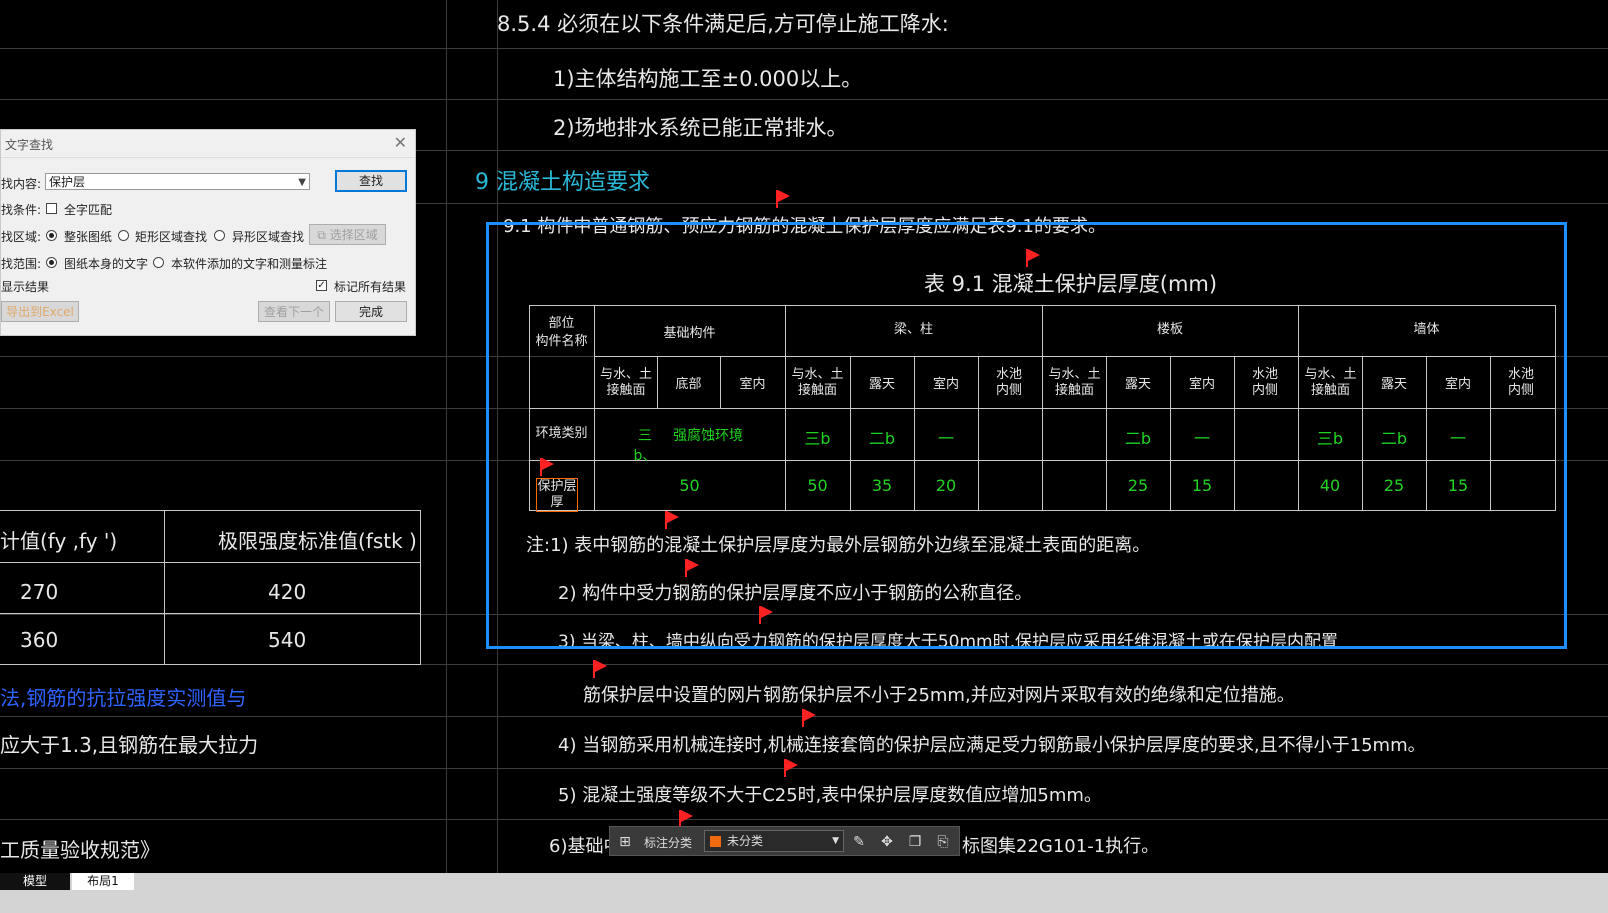 Image resolution: width=1608 pixels, height=913 pixels. Describe the element at coordinates (708, 79) in the screenshot. I see `clause-8-5-4-item-1: 1)主体结构施工至±0.000以上。` at that location.